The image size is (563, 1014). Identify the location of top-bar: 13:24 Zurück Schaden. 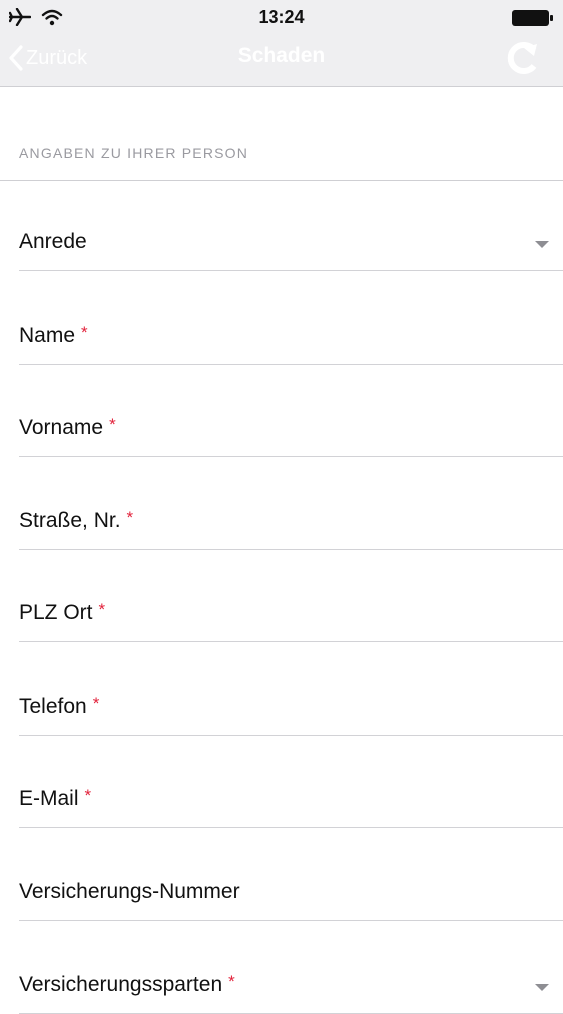
(281, 43).